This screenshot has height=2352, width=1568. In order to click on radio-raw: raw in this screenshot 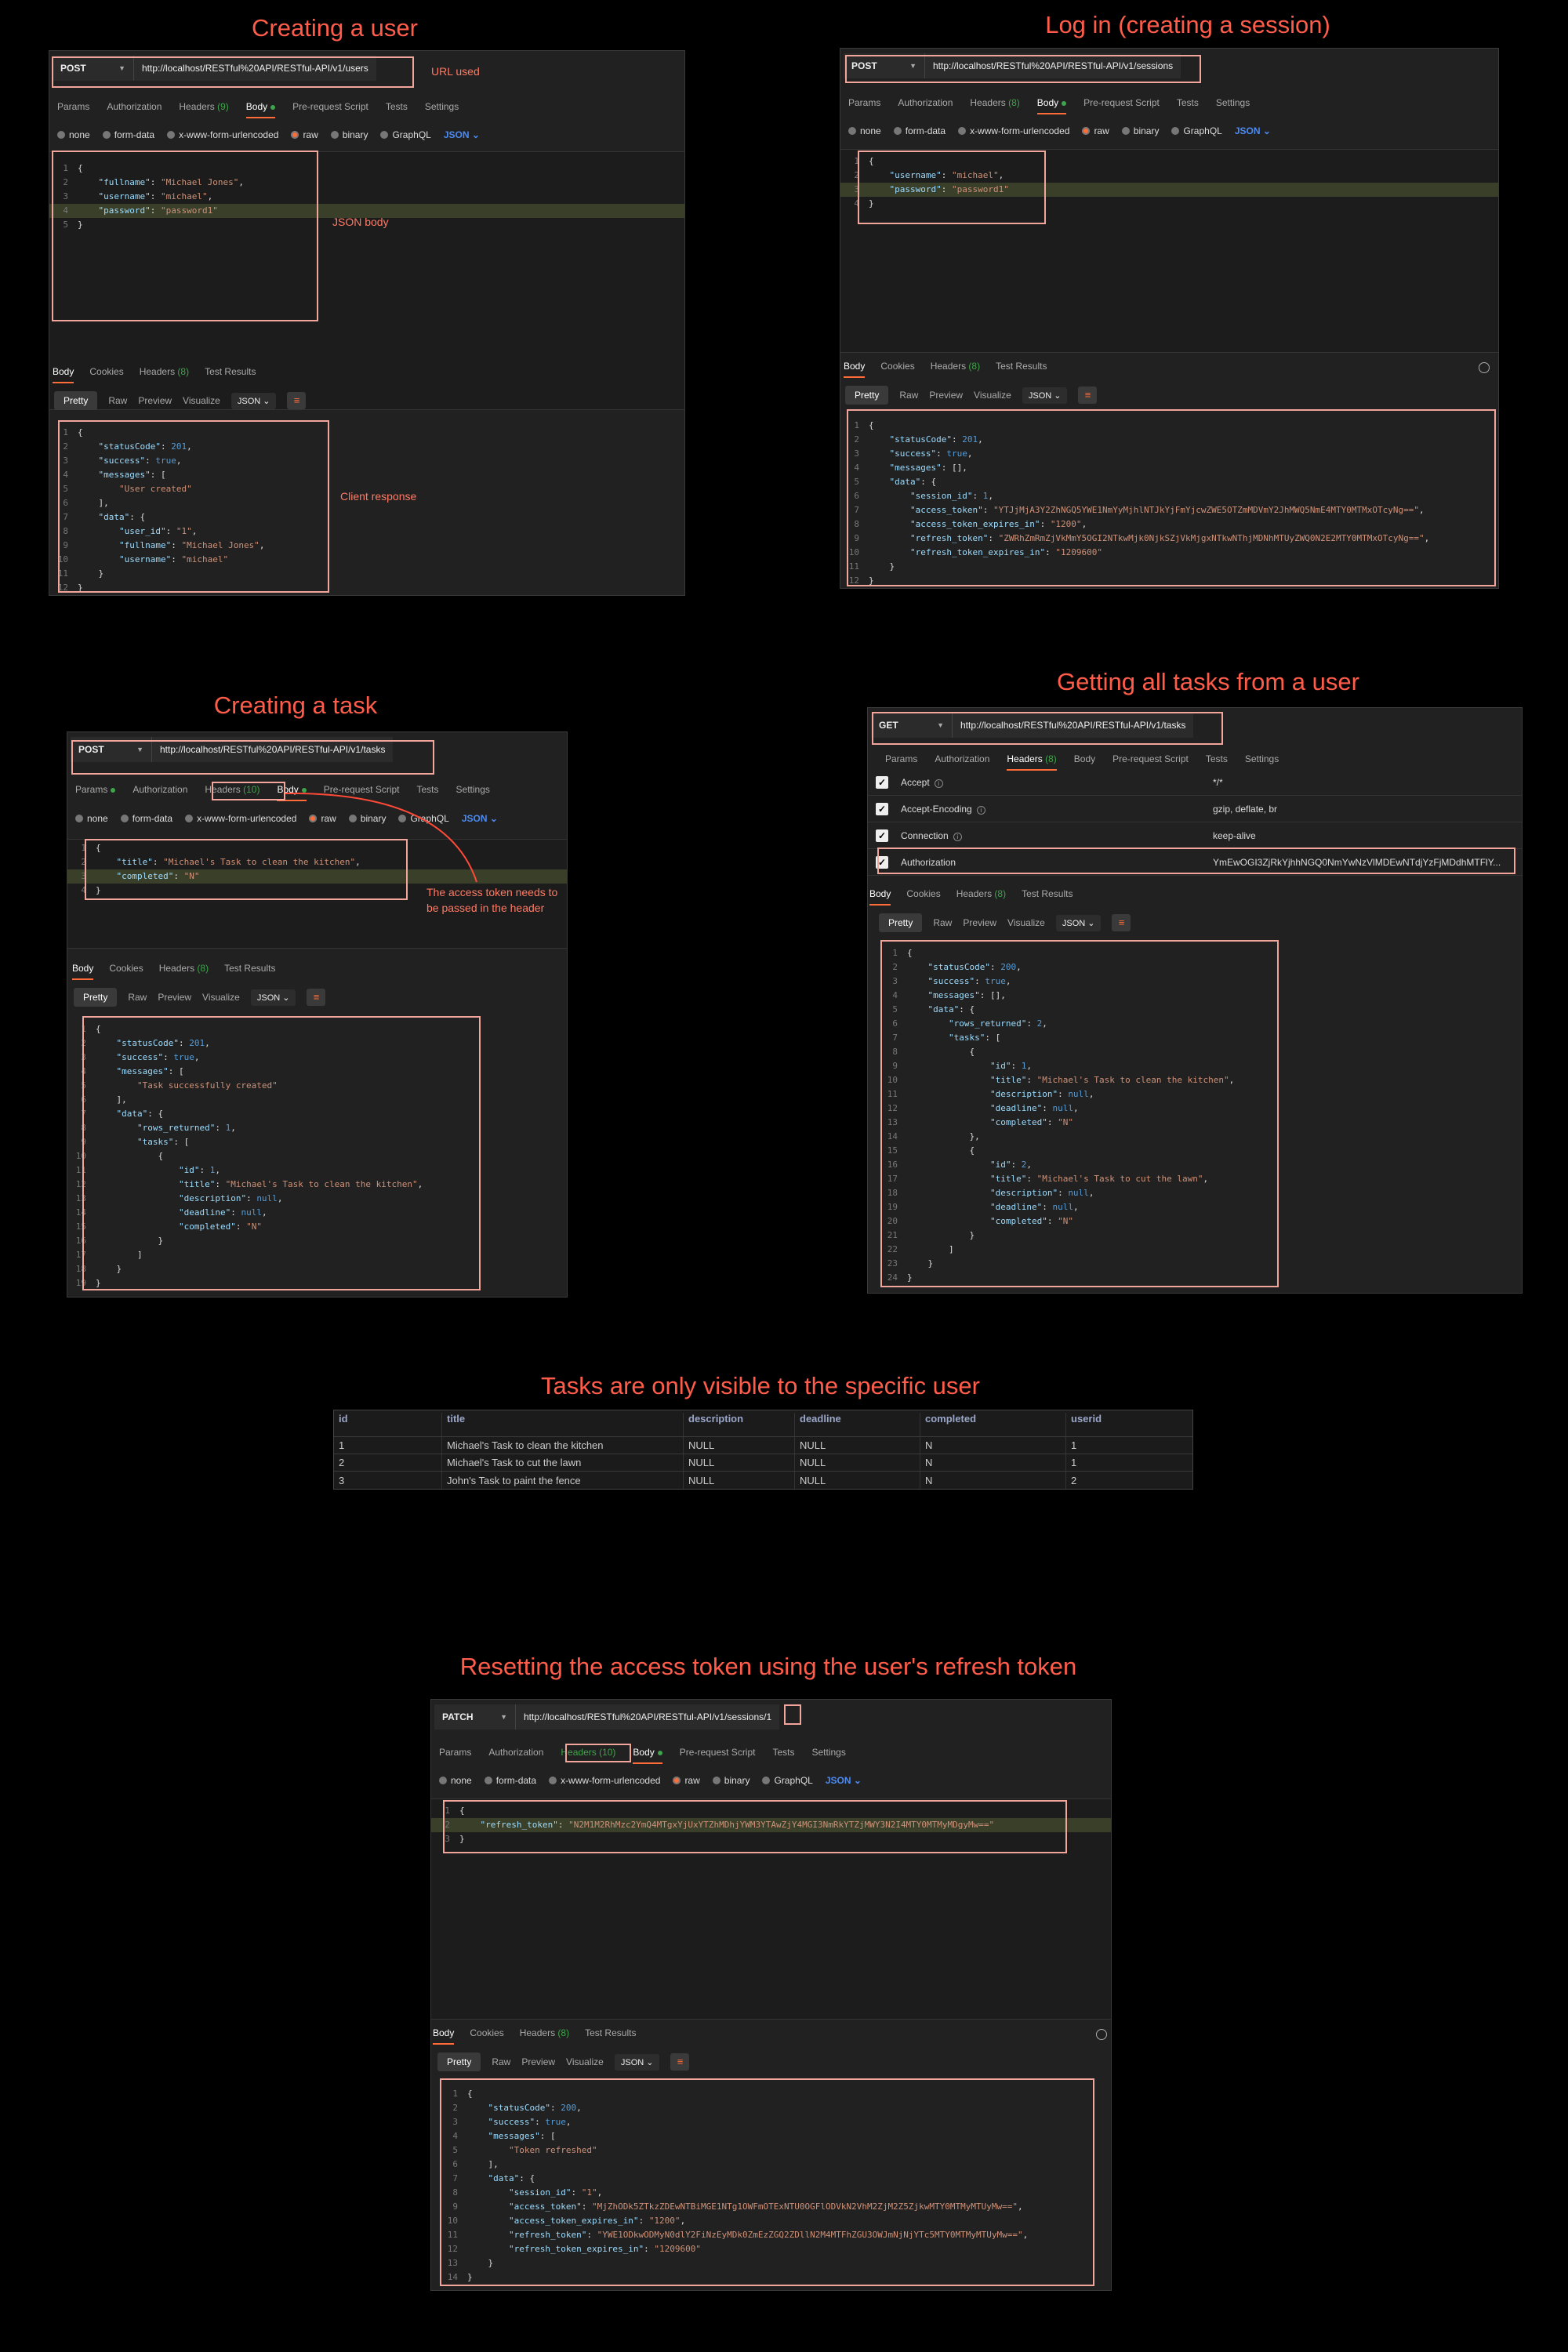, I will do `click(686, 1780)`.